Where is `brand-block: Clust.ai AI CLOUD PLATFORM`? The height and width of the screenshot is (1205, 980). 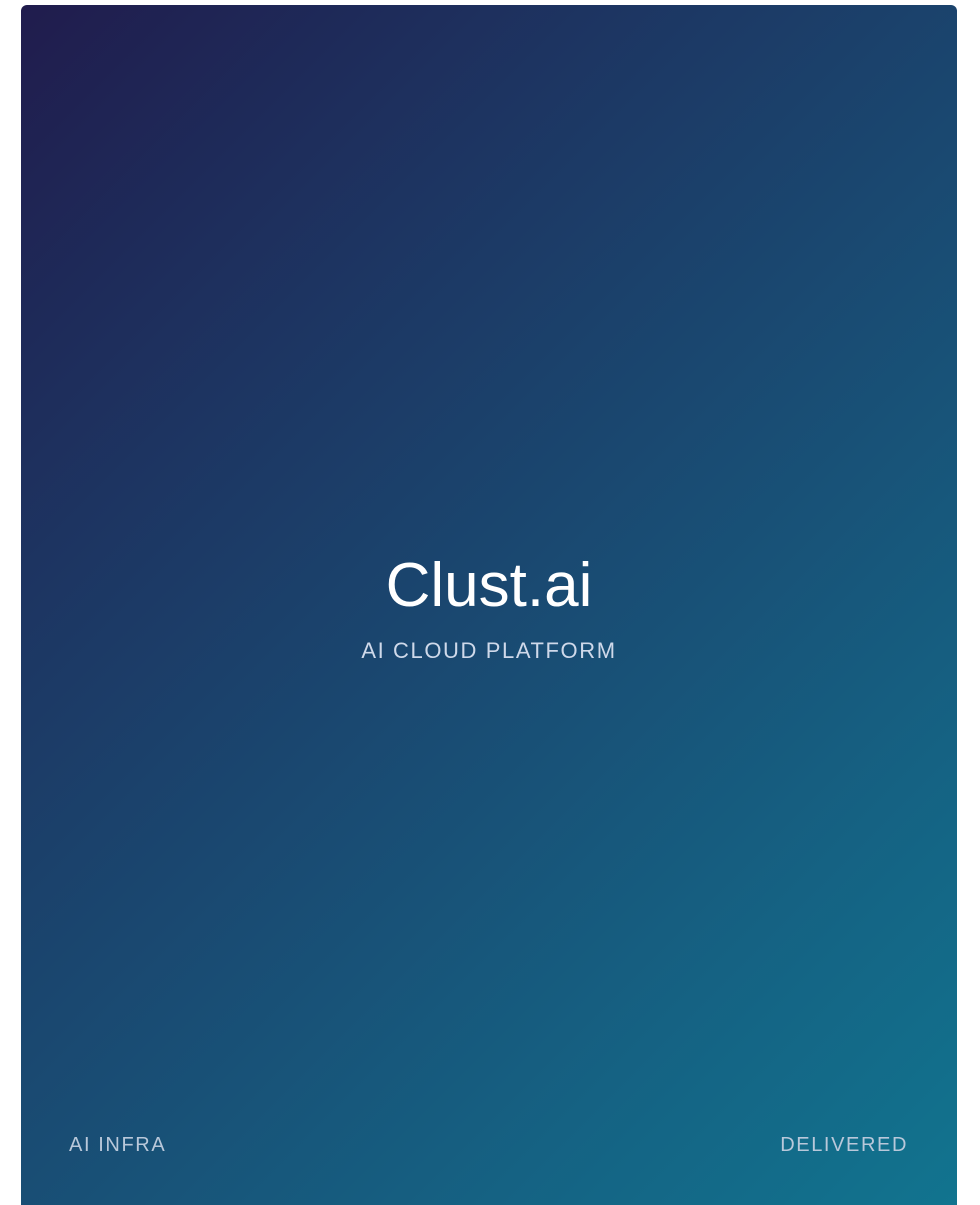 brand-block: Clust.ai AI CLOUD PLATFORM is located at coordinates (489, 607).